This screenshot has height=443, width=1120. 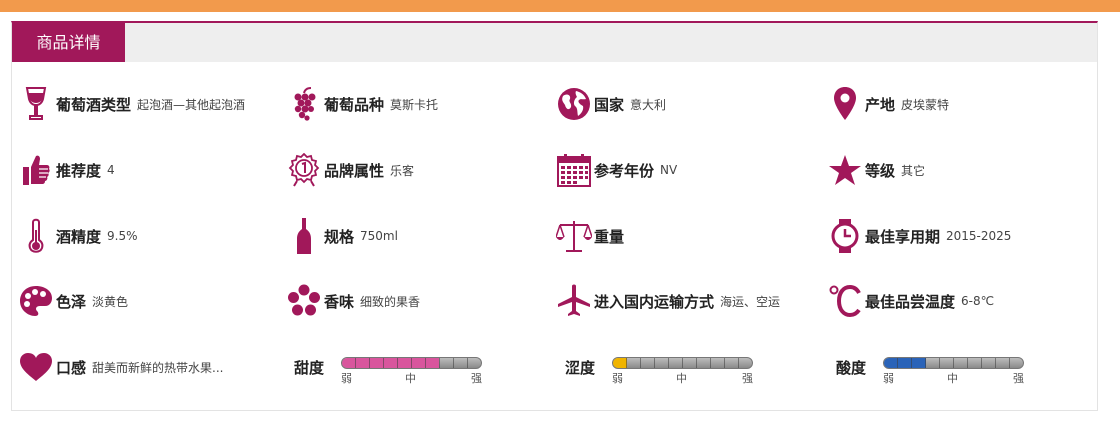 What do you see at coordinates (925, 104) in the screenshot?
I see `attr-value: 皮埃蒙特` at bounding box center [925, 104].